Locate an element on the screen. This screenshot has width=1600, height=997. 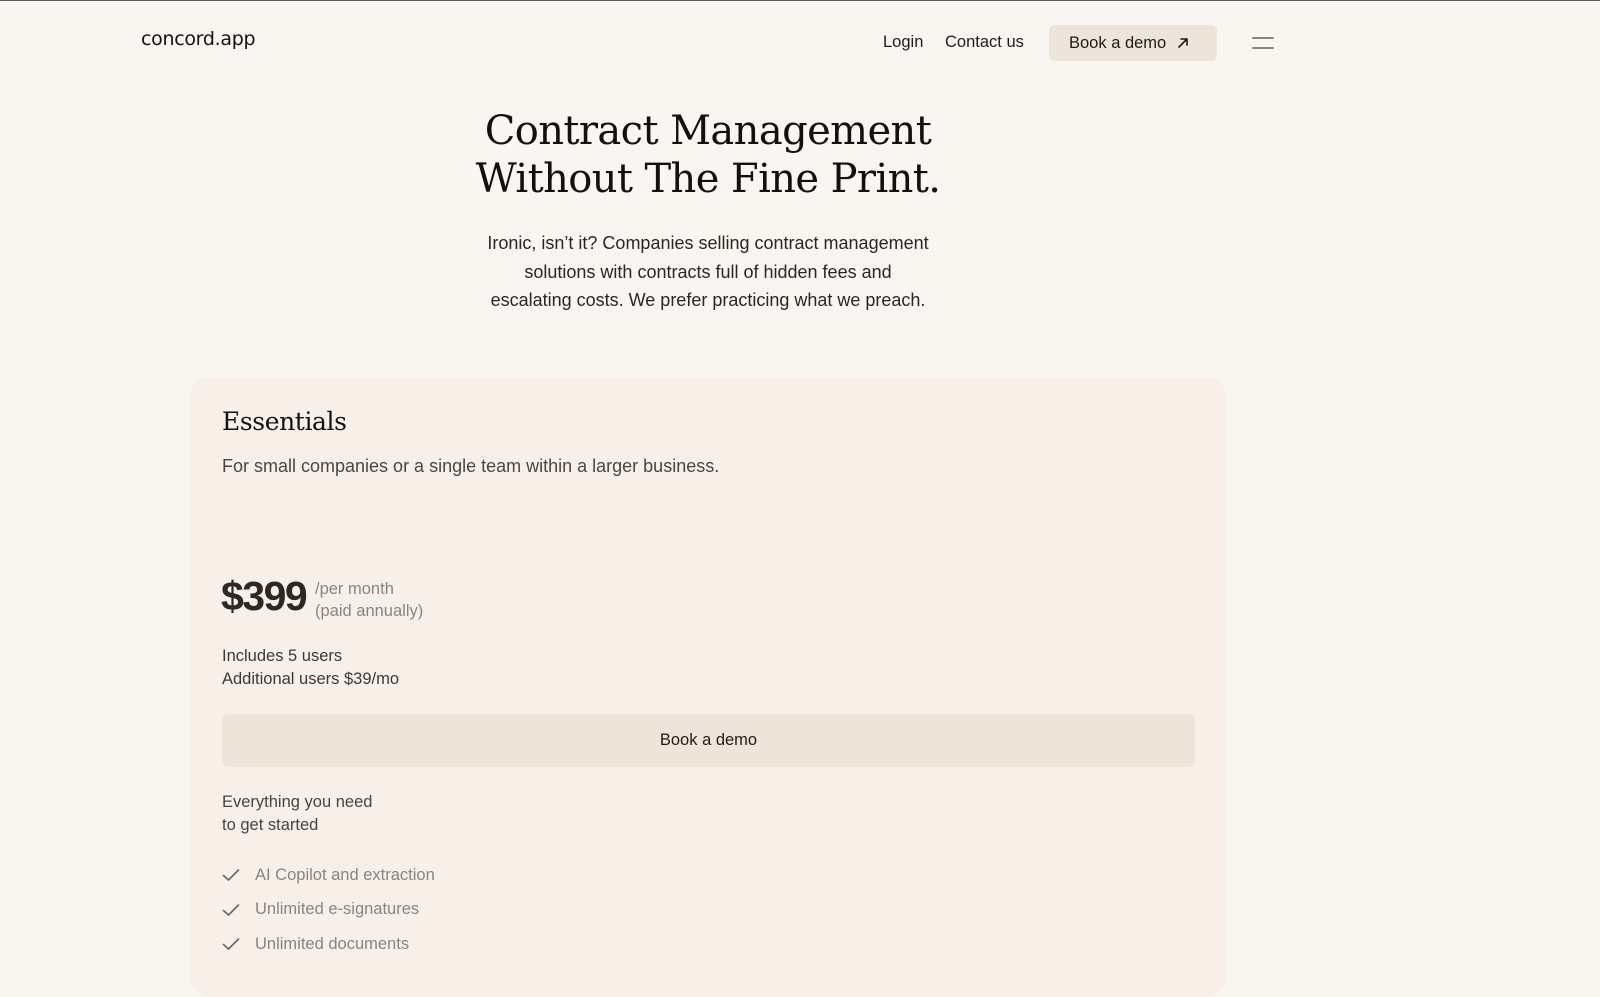
feature-item: Unlimited documents is located at coordinates (328, 944).